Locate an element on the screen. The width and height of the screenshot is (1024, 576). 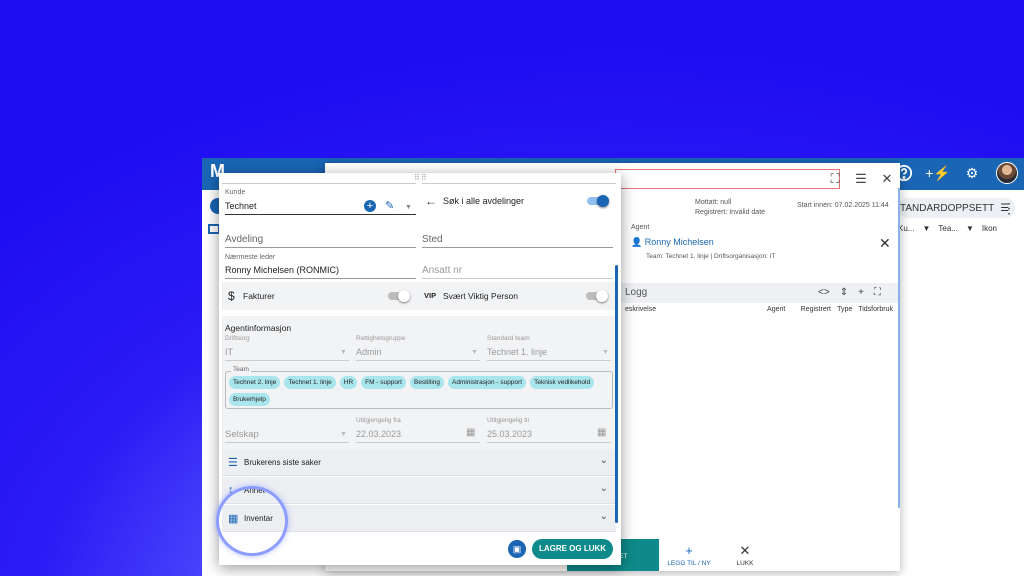
department-field: Avdeling is located at coordinates (244, 239).